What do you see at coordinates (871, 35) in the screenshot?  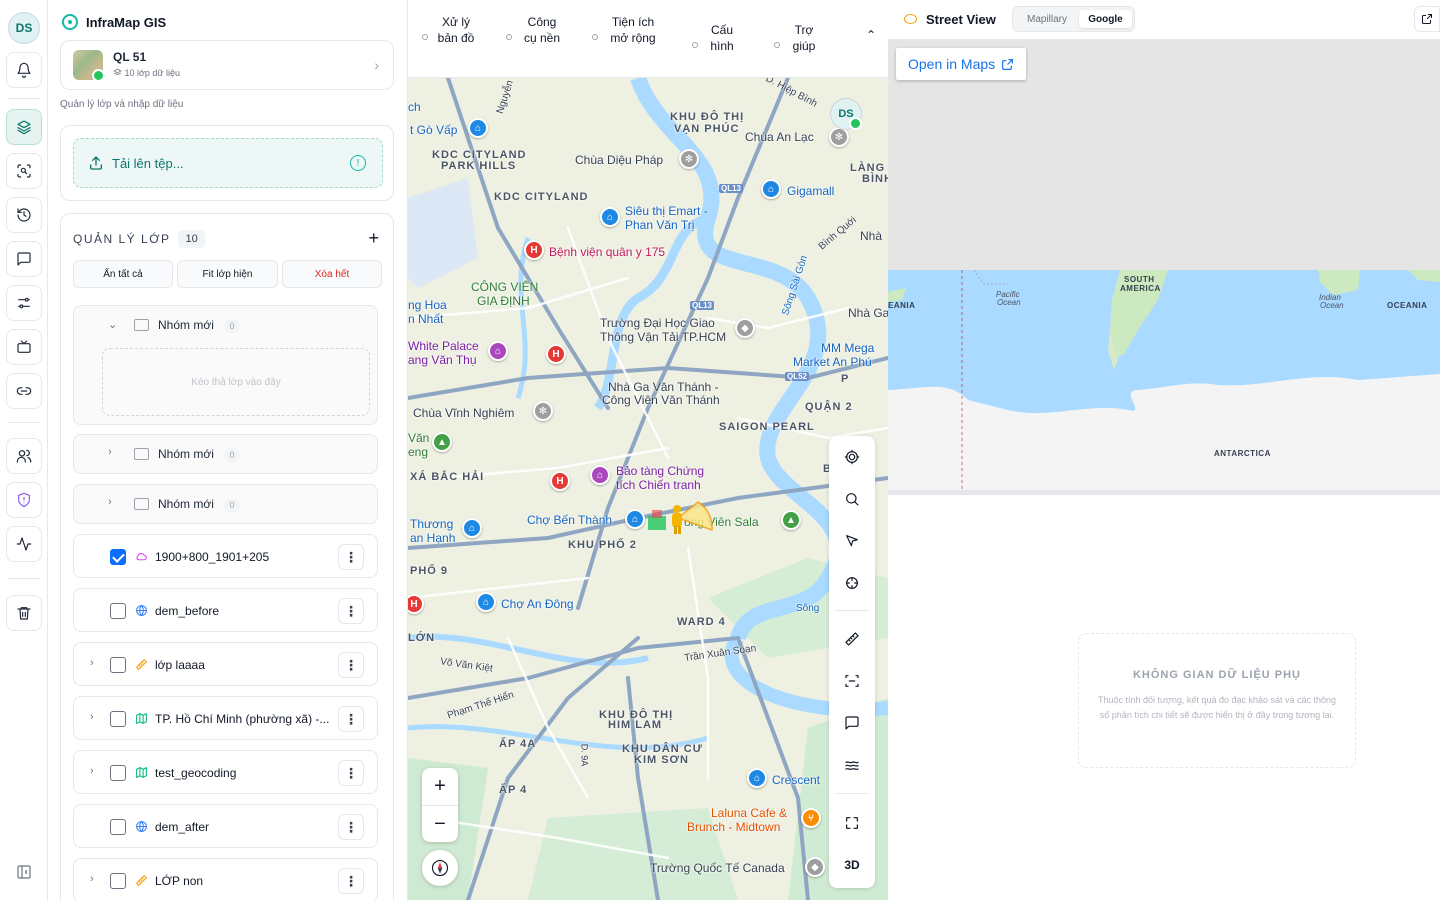 I see `chevron-up-icon: ⌃` at bounding box center [871, 35].